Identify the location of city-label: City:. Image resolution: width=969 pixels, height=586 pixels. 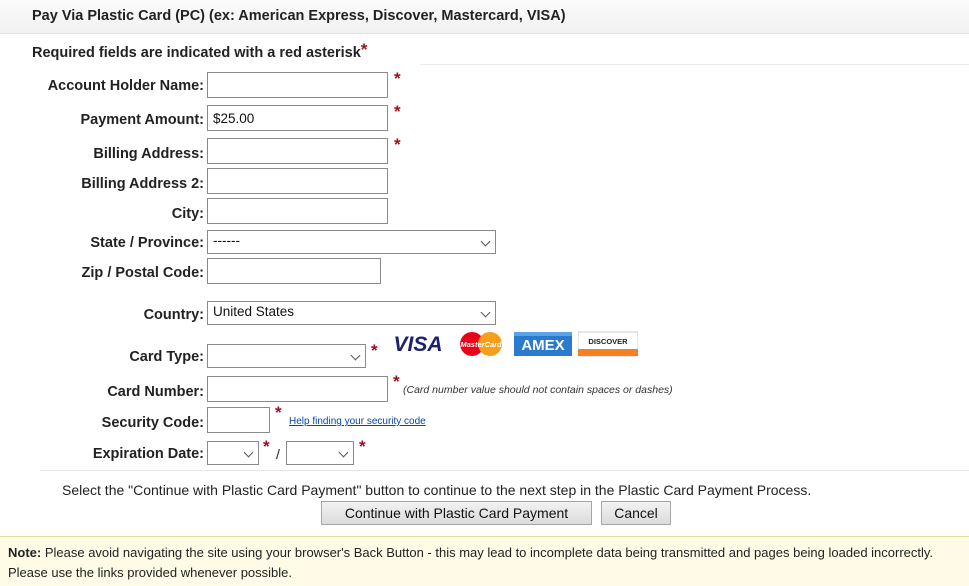
(187, 214).